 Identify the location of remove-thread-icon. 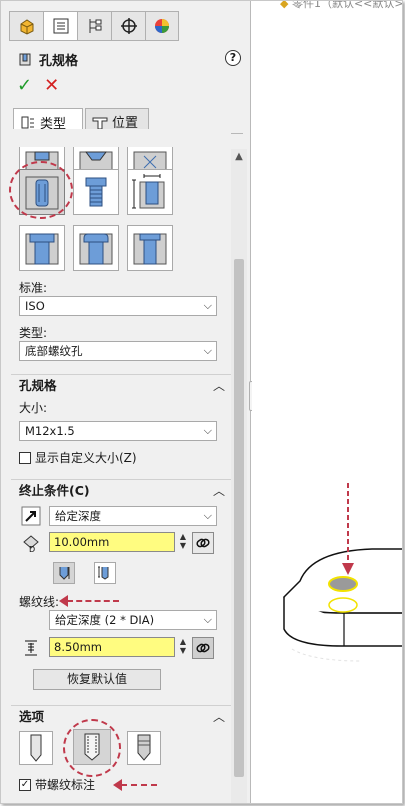
(144, 747).